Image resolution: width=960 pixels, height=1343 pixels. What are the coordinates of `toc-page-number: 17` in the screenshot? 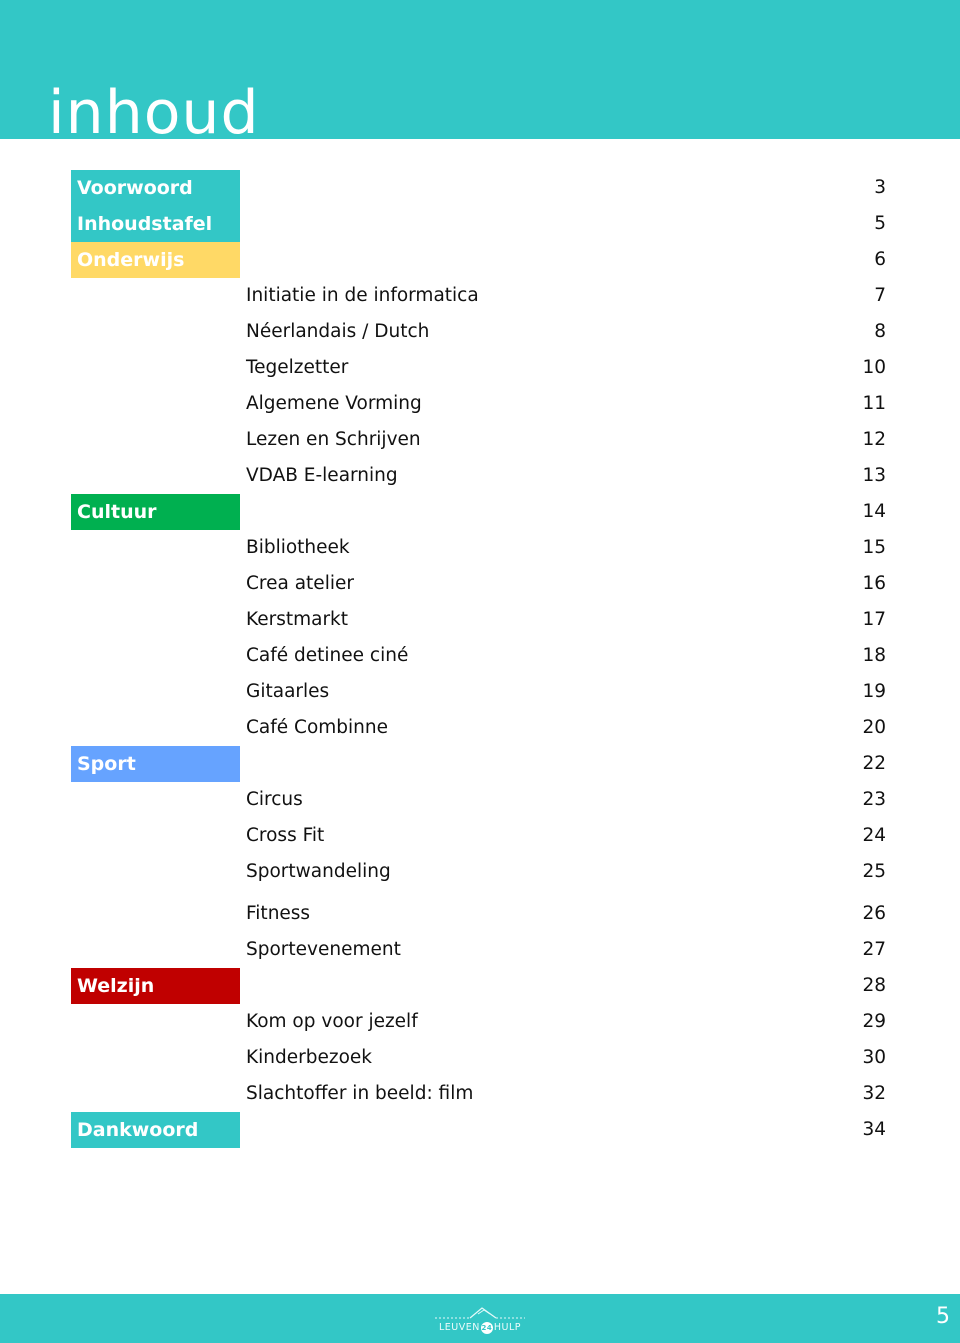 It's located at (874, 619).